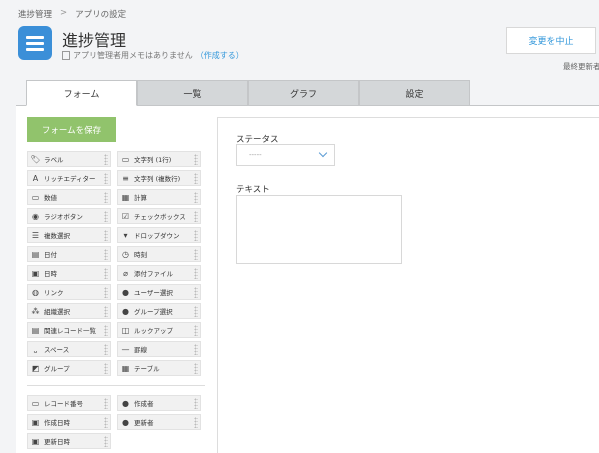  What do you see at coordinates (69, 197) in the screenshot?
I see `field-palette-item: ▭ 数値` at bounding box center [69, 197].